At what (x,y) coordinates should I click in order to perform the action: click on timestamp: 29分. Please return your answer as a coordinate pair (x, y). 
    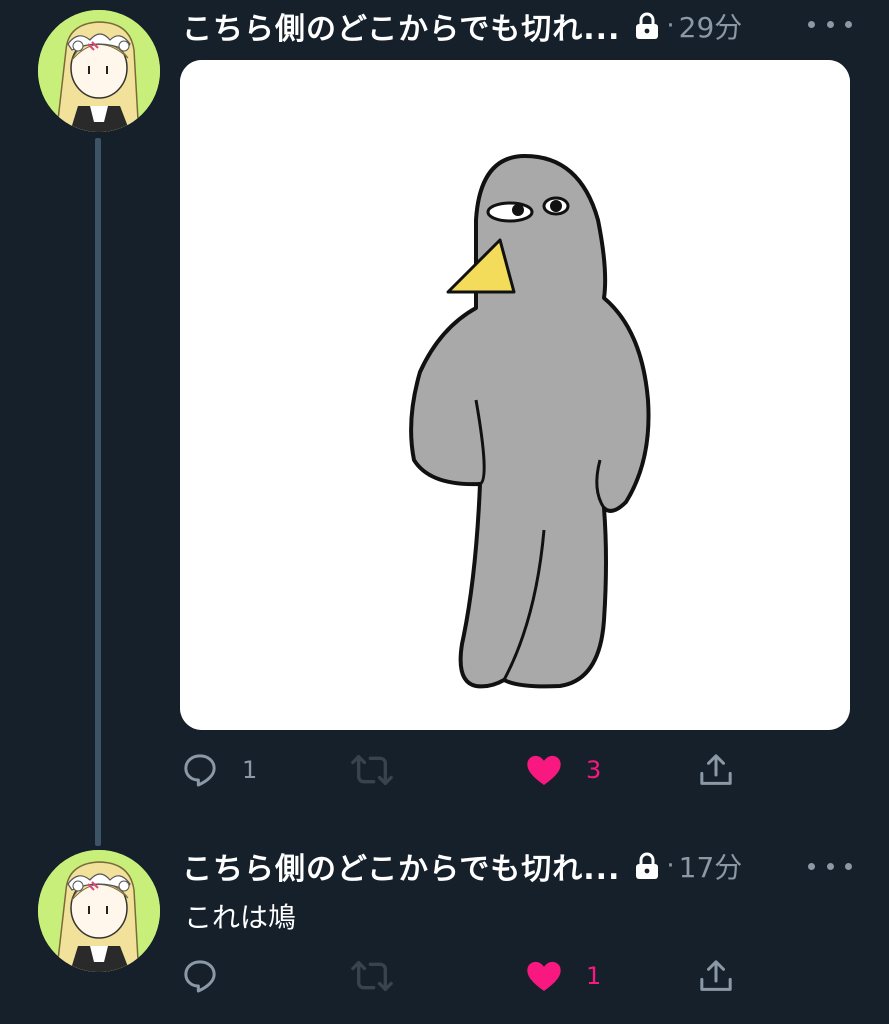
    Looking at the image, I should click on (711, 26).